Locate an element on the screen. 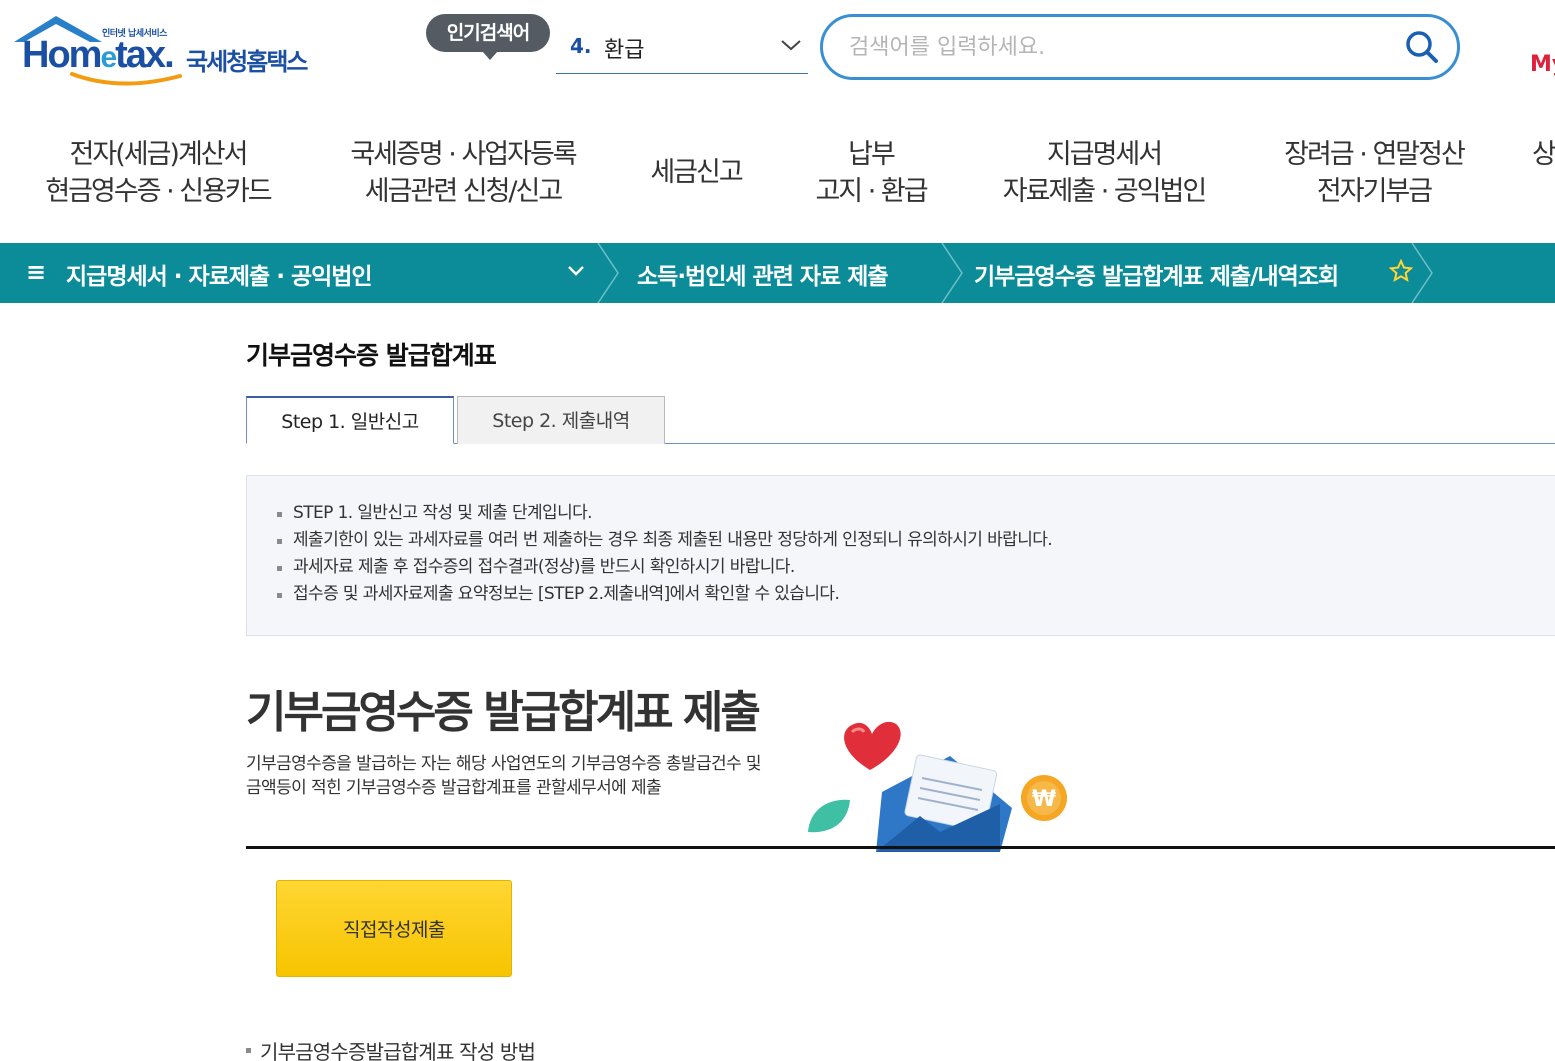  gnb-payment-statement: 지급명세서 자료제출 · 공익법인 is located at coordinates (1104, 173).